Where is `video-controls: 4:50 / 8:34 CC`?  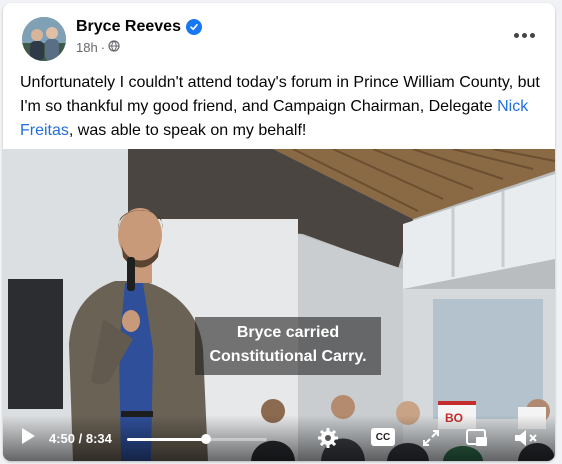
video-controls: 4:50 / 8:34 CC is located at coordinates (279, 438).